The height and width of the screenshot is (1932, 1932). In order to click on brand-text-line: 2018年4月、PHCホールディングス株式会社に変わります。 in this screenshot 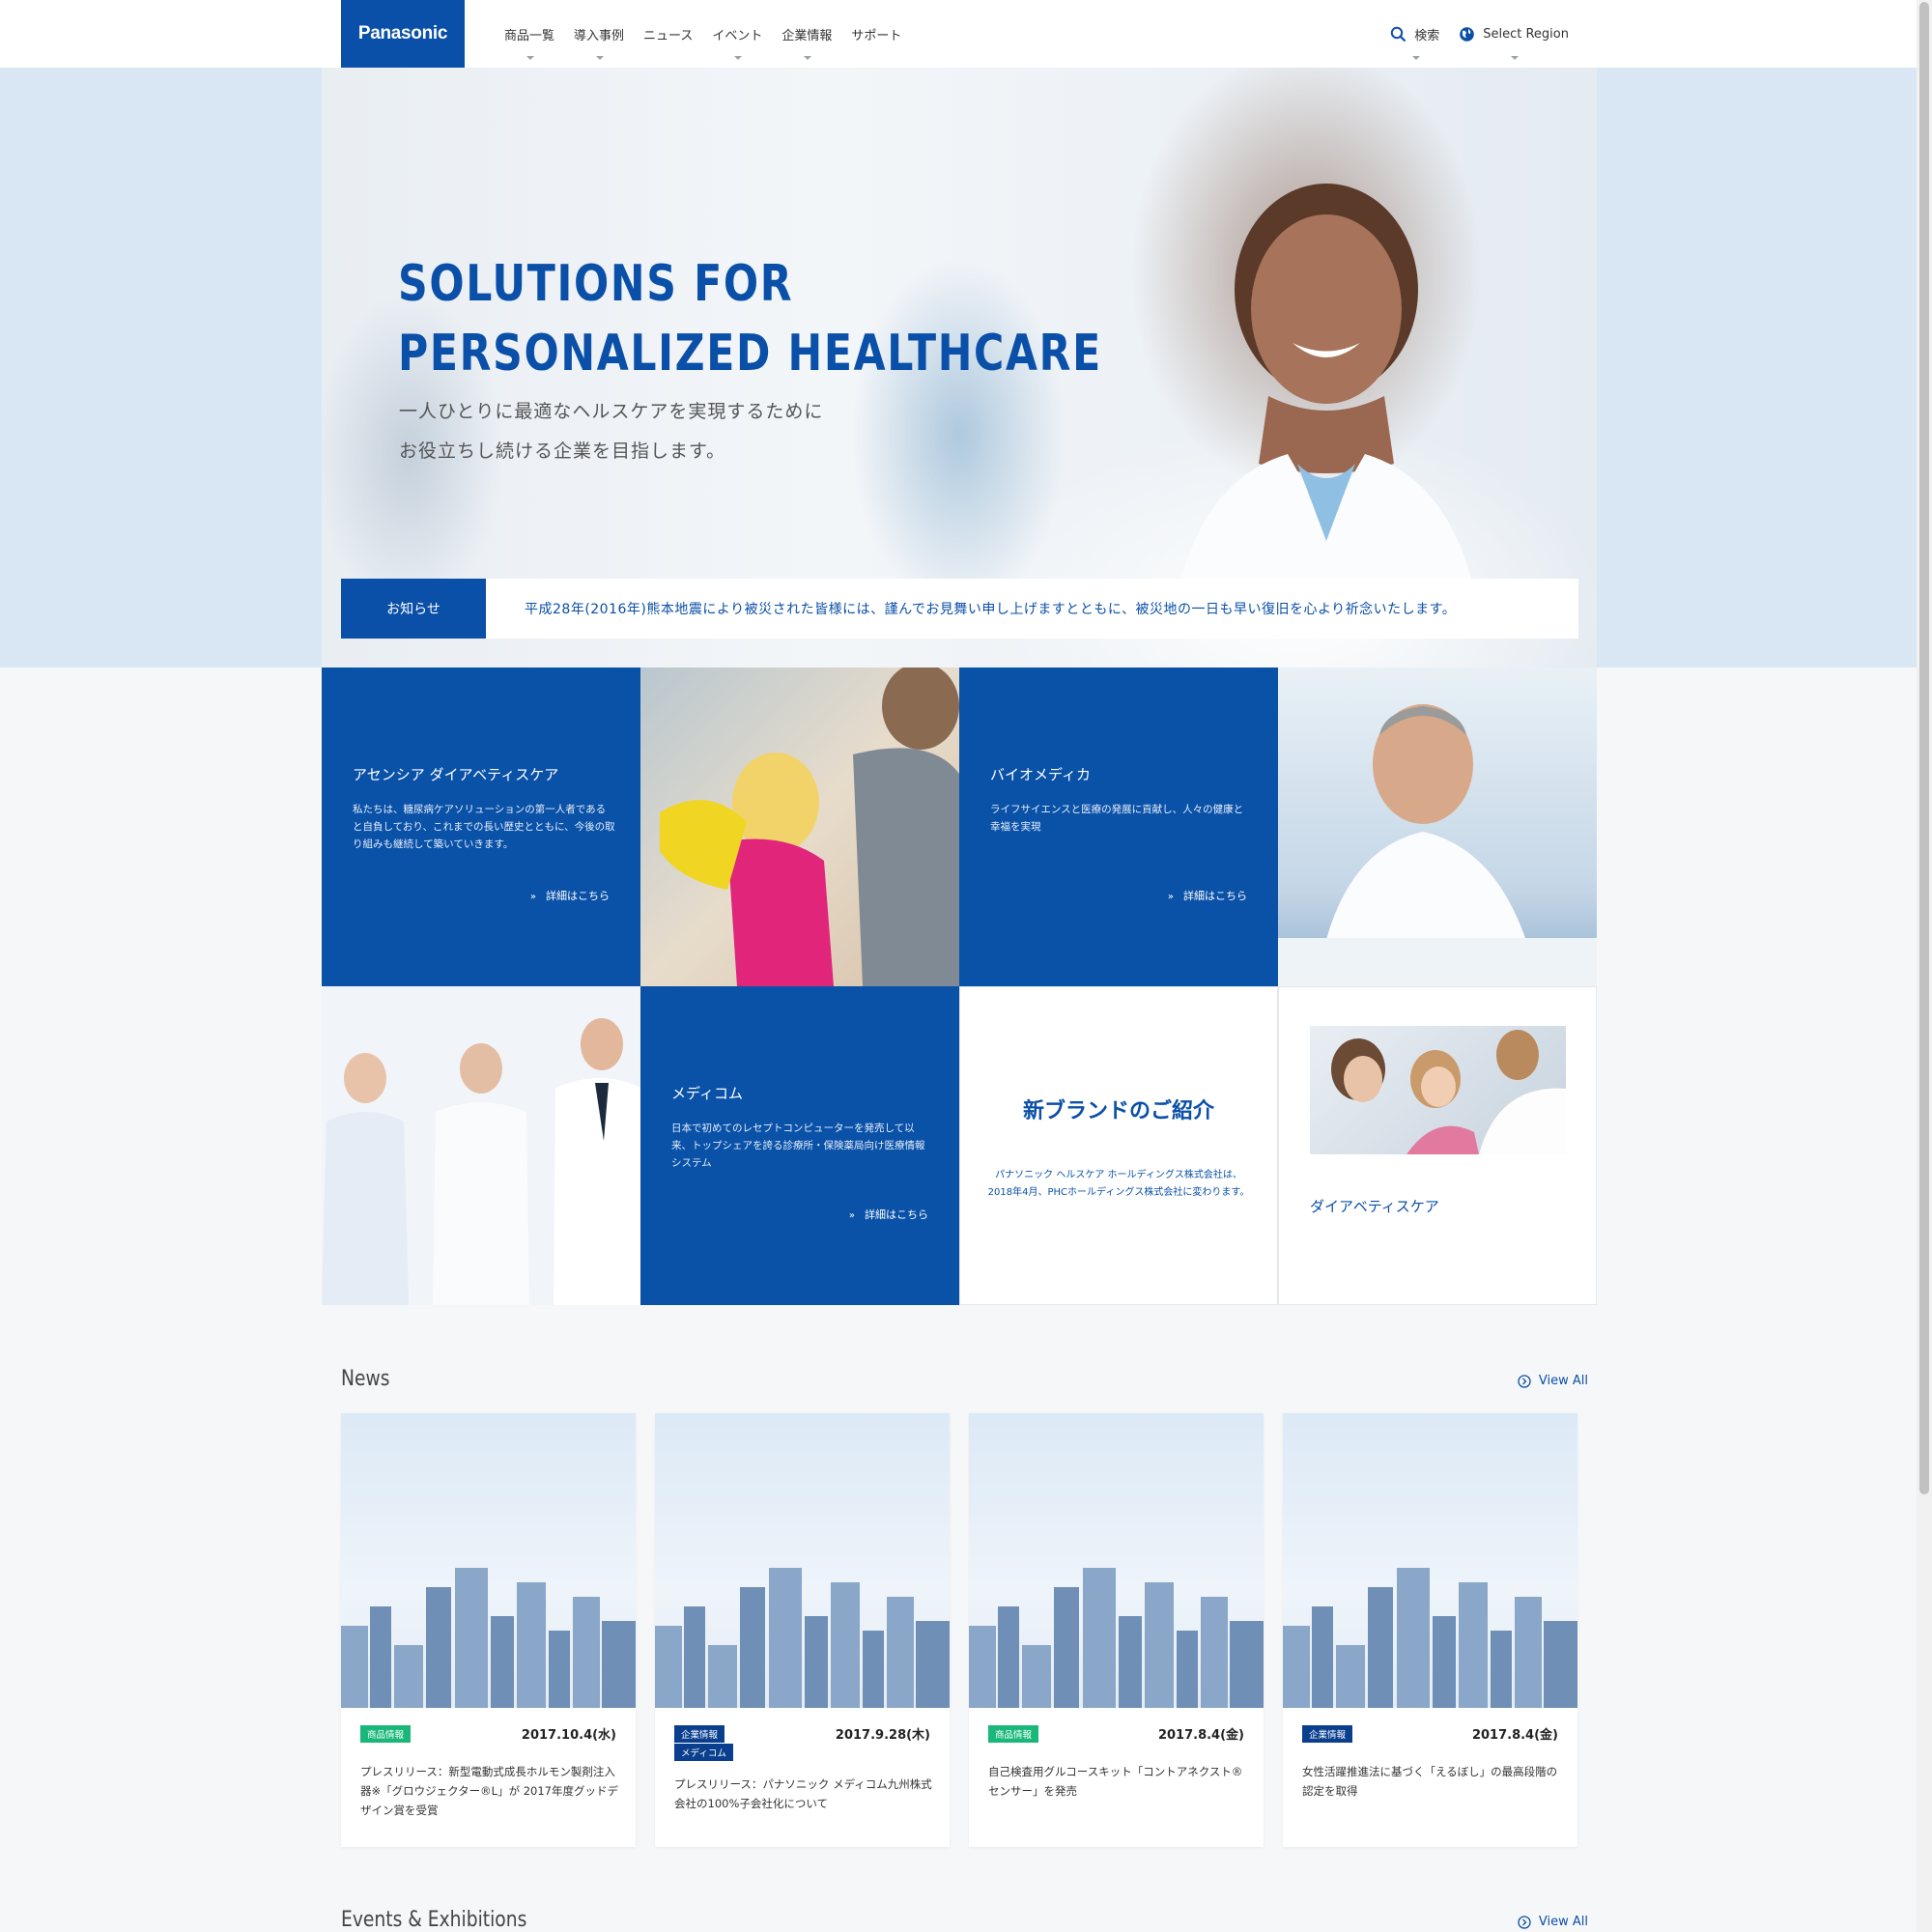, I will do `click(1118, 1192)`.